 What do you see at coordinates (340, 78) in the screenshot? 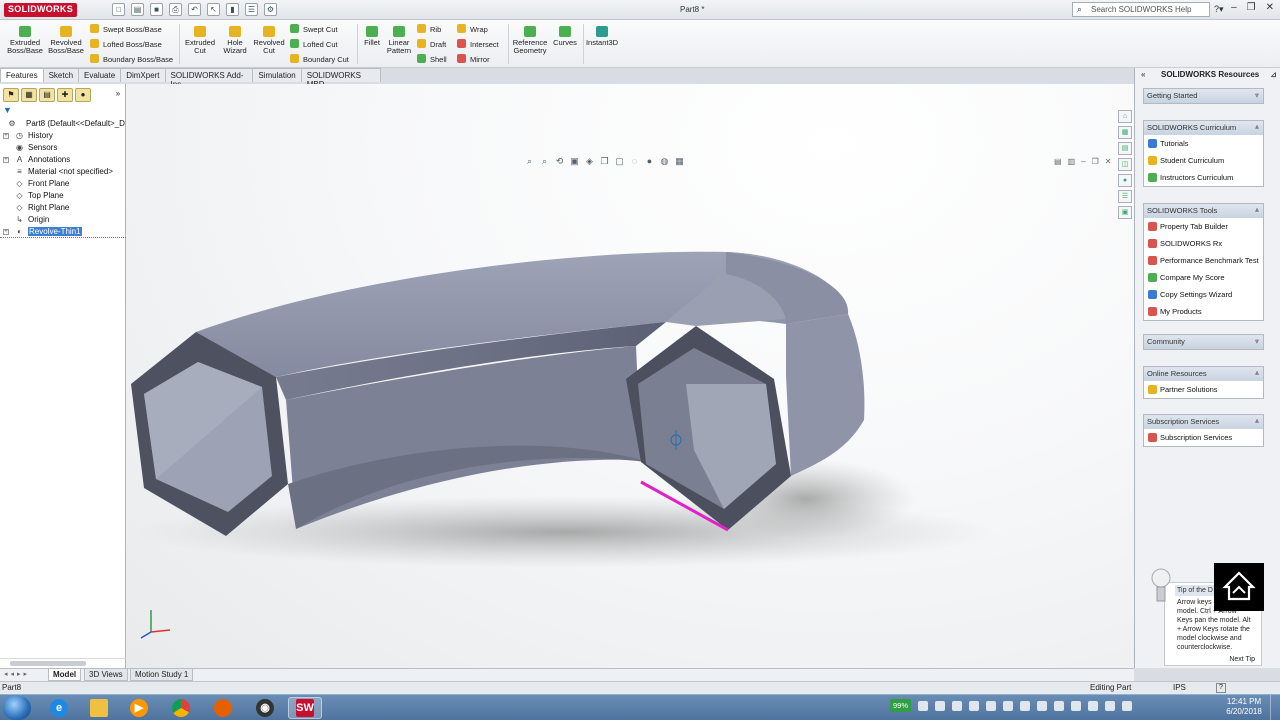
I see `tab-mbd: SOLIDWORKS MBD` at bounding box center [340, 78].